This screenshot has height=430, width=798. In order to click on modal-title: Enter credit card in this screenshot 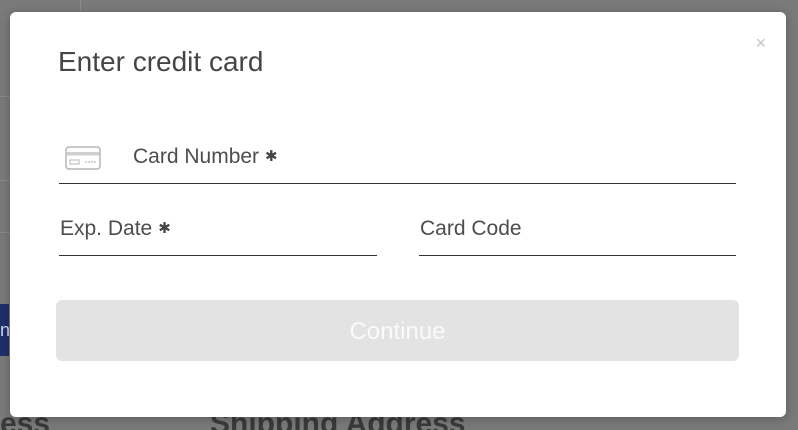, I will do `click(161, 61)`.